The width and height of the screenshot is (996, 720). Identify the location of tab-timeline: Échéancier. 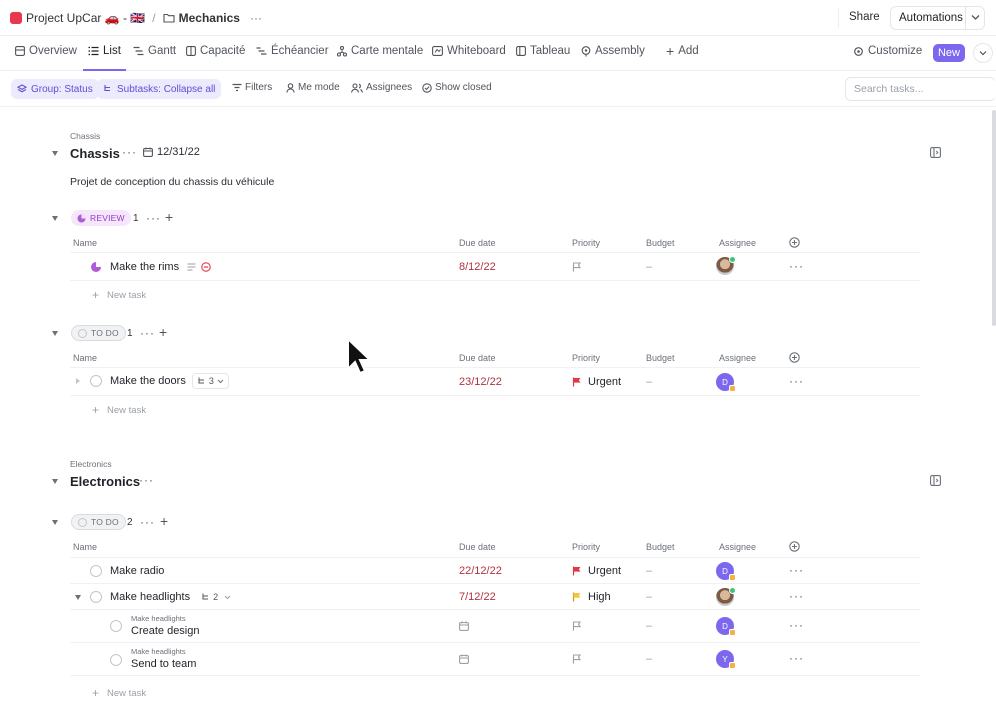
(292, 51).